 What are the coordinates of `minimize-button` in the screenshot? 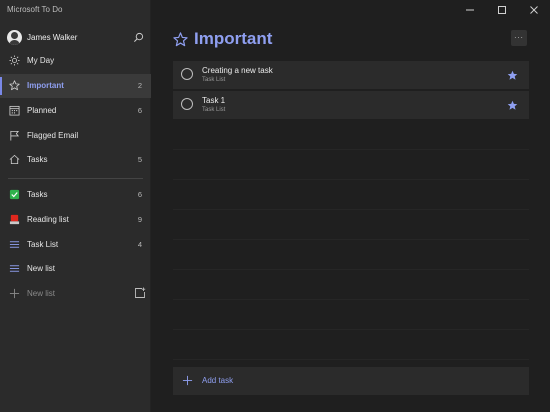 It's located at (470, 10).